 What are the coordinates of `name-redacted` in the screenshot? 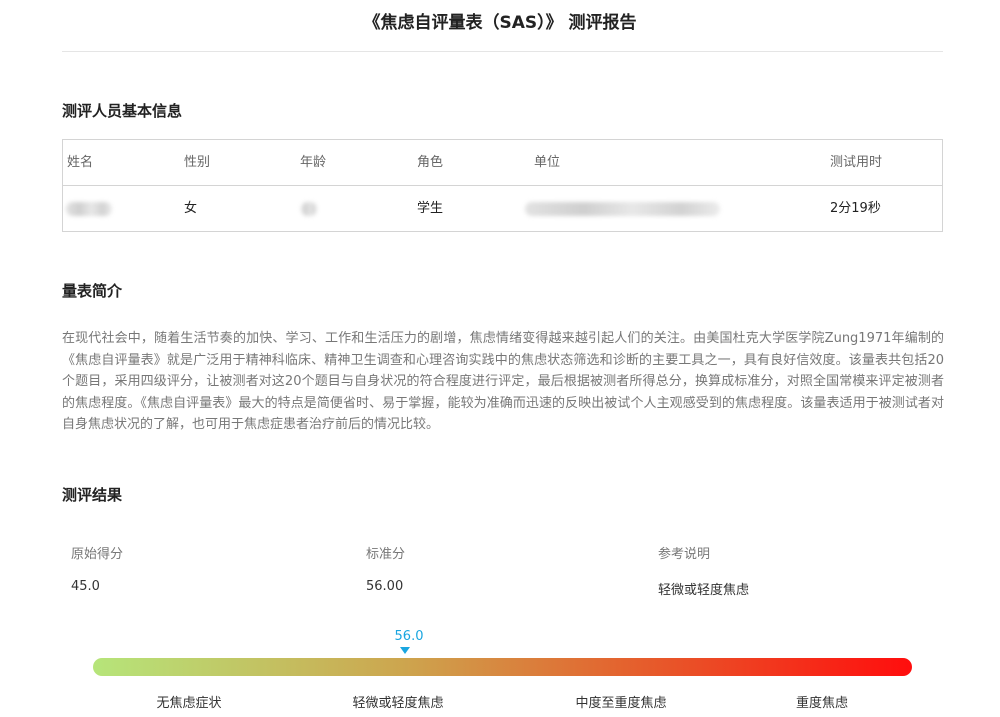 It's located at (89, 209).